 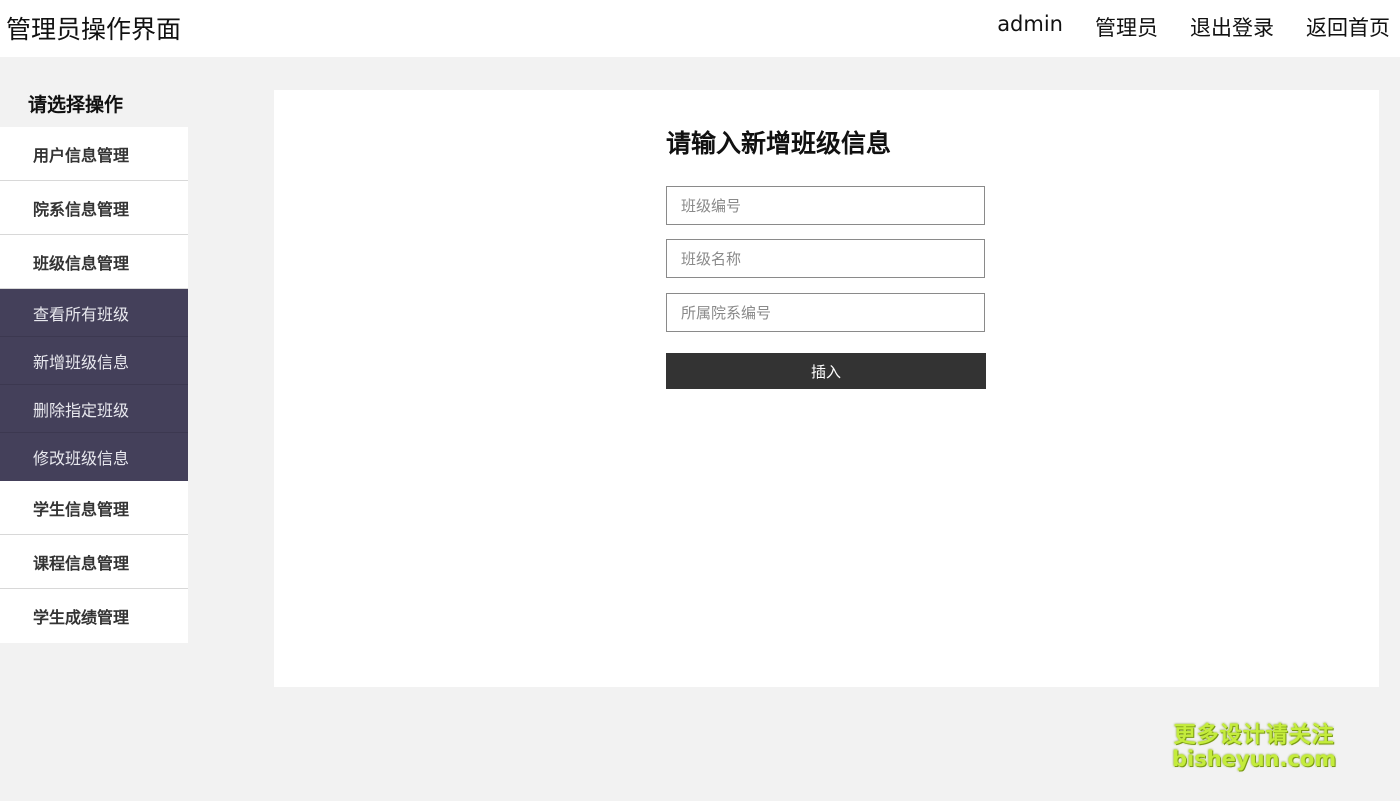 What do you see at coordinates (94, 313) in the screenshot?
I see `submenu-item-view-classes: 查看所有班级` at bounding box center [94, 313].